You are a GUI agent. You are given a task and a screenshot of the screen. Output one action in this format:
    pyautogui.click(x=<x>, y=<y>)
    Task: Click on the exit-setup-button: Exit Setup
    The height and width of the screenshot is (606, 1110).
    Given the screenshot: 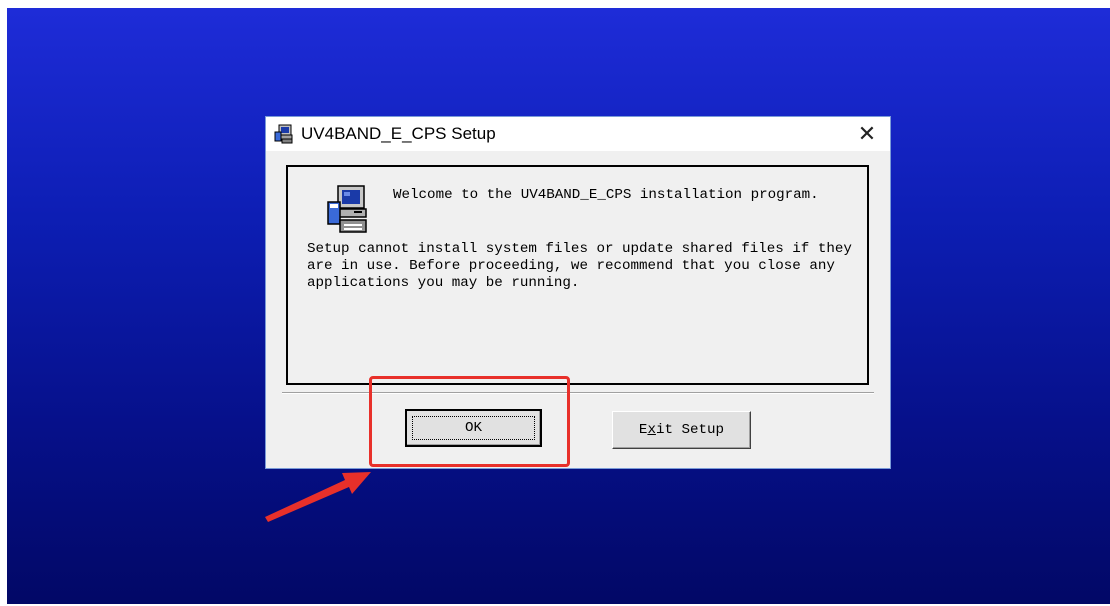 What is the action you would take?
    pyautogui.click(x=681, y=430)
    